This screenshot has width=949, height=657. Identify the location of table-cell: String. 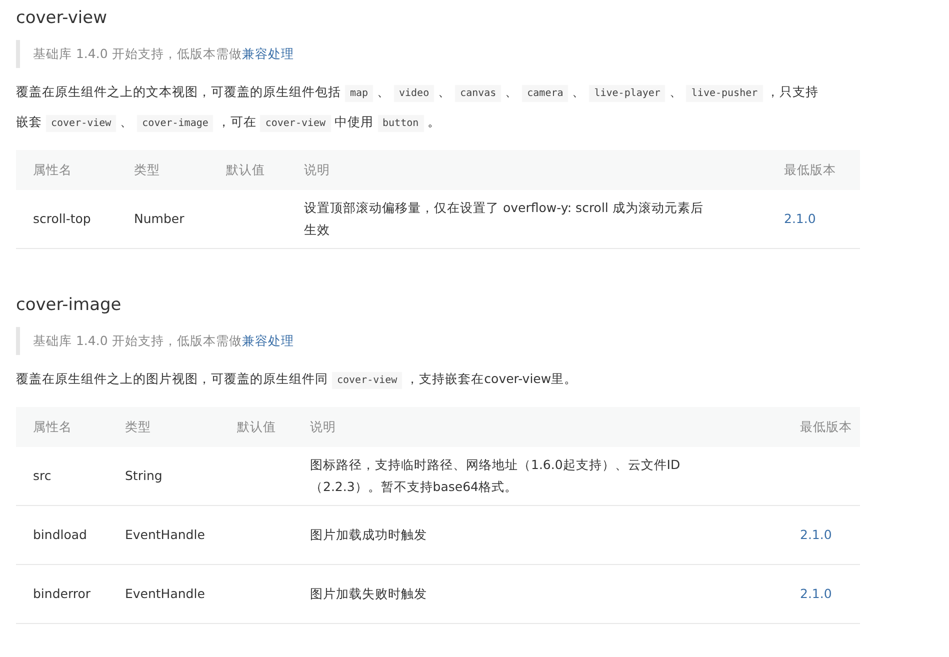
(164, 476).